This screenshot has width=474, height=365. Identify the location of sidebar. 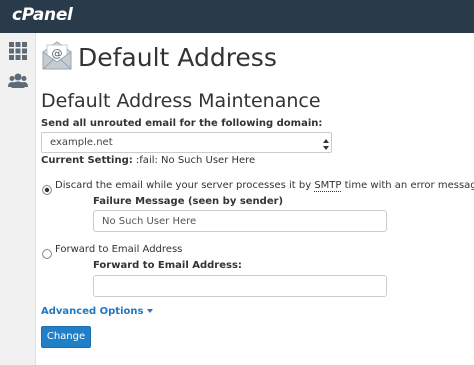
(18, 199).